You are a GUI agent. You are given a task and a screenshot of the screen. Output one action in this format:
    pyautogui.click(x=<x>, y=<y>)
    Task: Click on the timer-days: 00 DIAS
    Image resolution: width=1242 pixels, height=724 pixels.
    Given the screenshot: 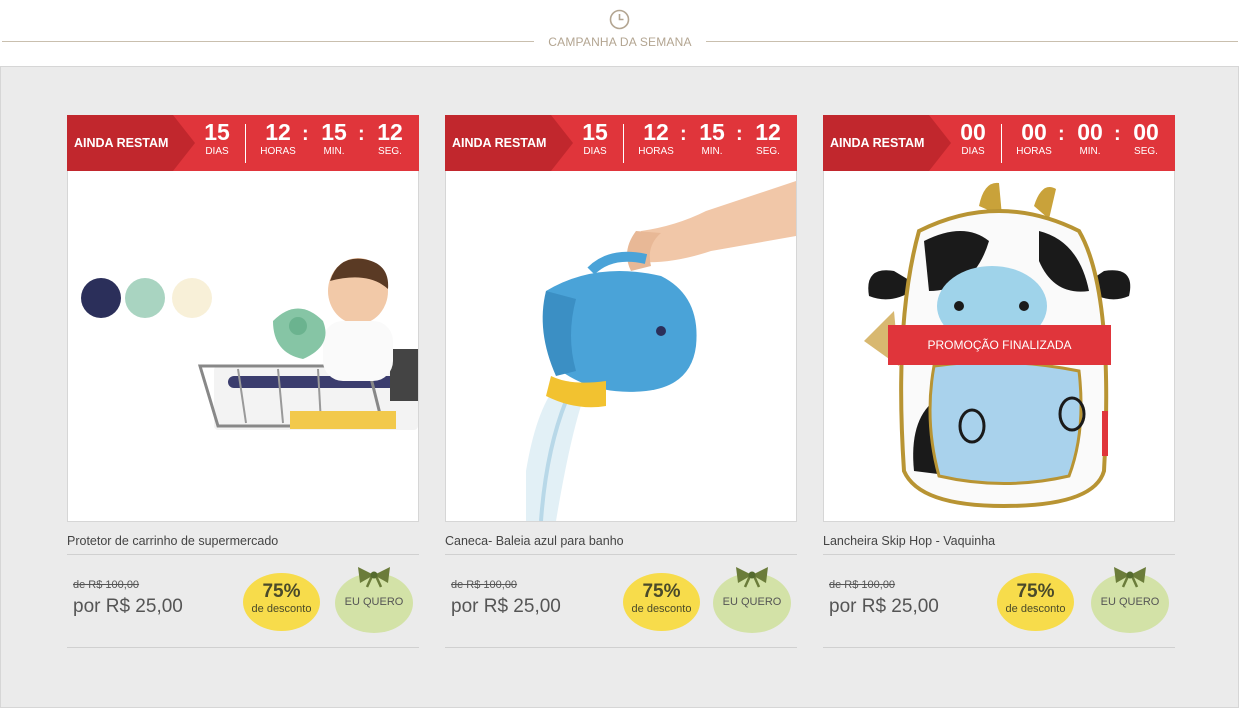 What is the action you would take?
    pyautogui.click(x=973, y=139)
    